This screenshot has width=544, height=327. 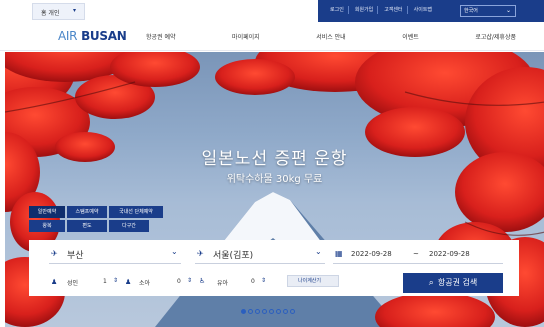 What do you see at coordinates (105, 281) in the screenshot?
I see `adult-count: 1` at bounding box center [105, 281].